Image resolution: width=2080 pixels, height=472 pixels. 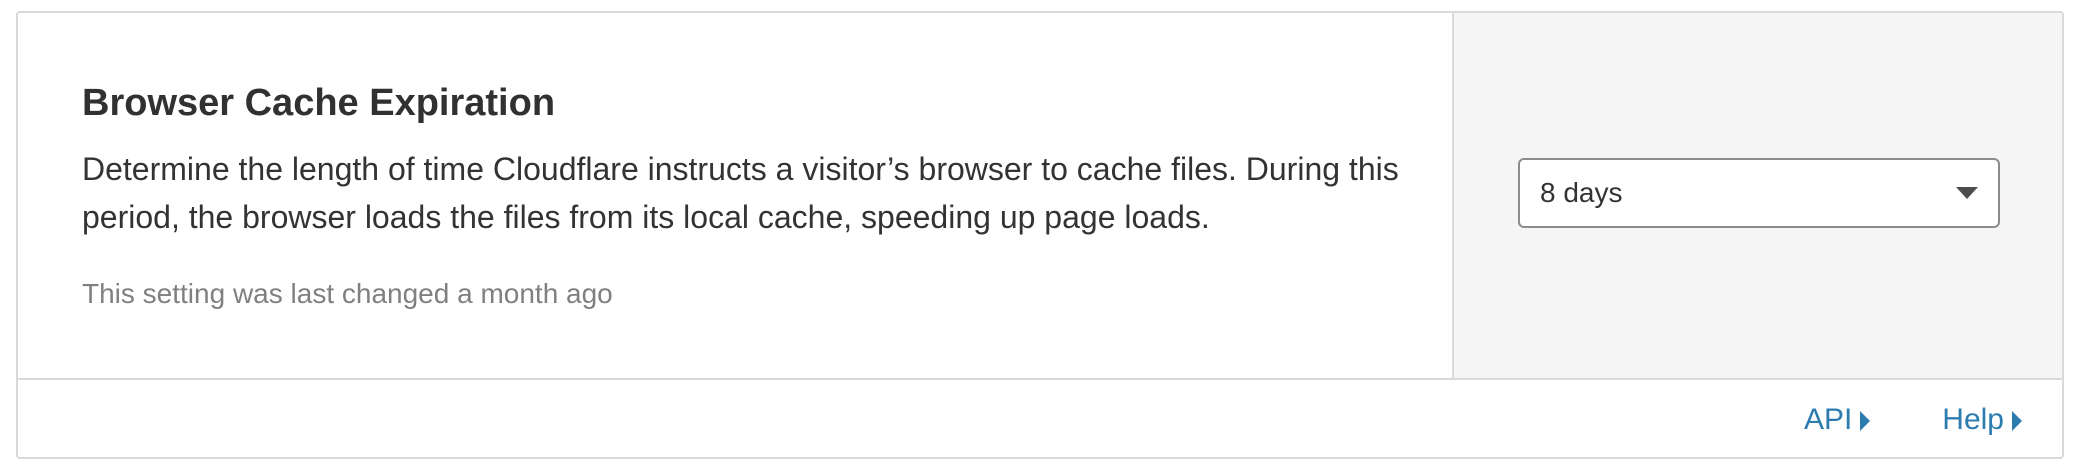 I want to click on api-link: API, so click(x=1837, y=419).